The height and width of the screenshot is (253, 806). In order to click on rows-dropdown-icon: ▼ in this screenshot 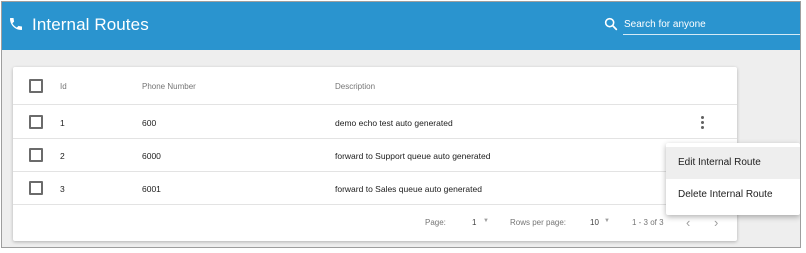, I will do `click(607, 221)`.